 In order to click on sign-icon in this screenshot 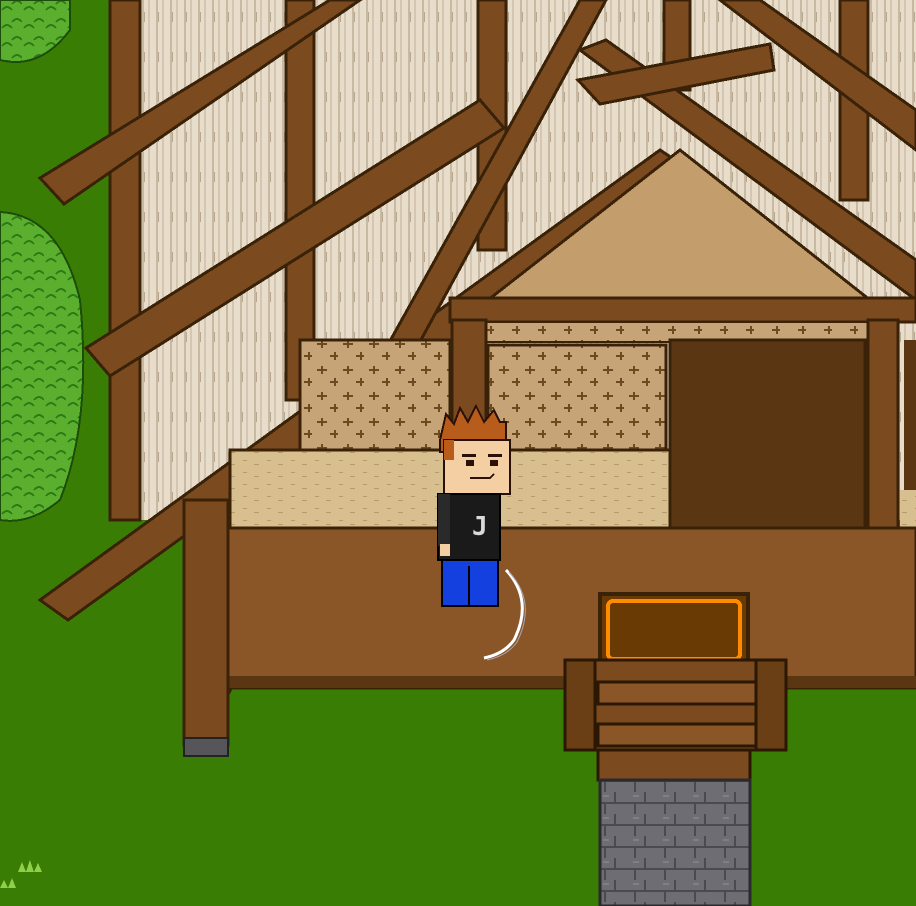, I will do `click(674, 630)`.